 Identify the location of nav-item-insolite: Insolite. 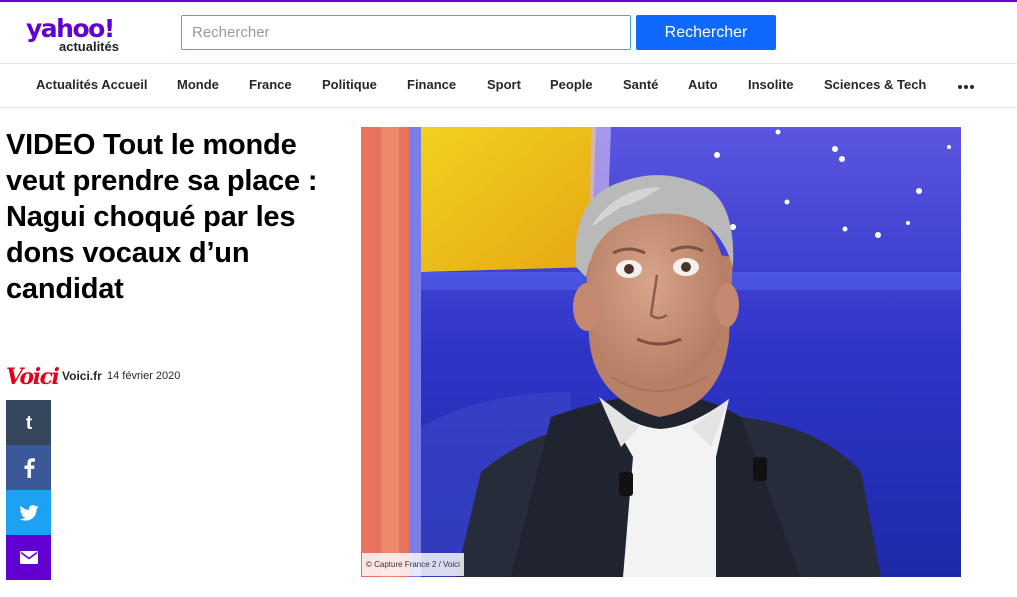
(771, 84).